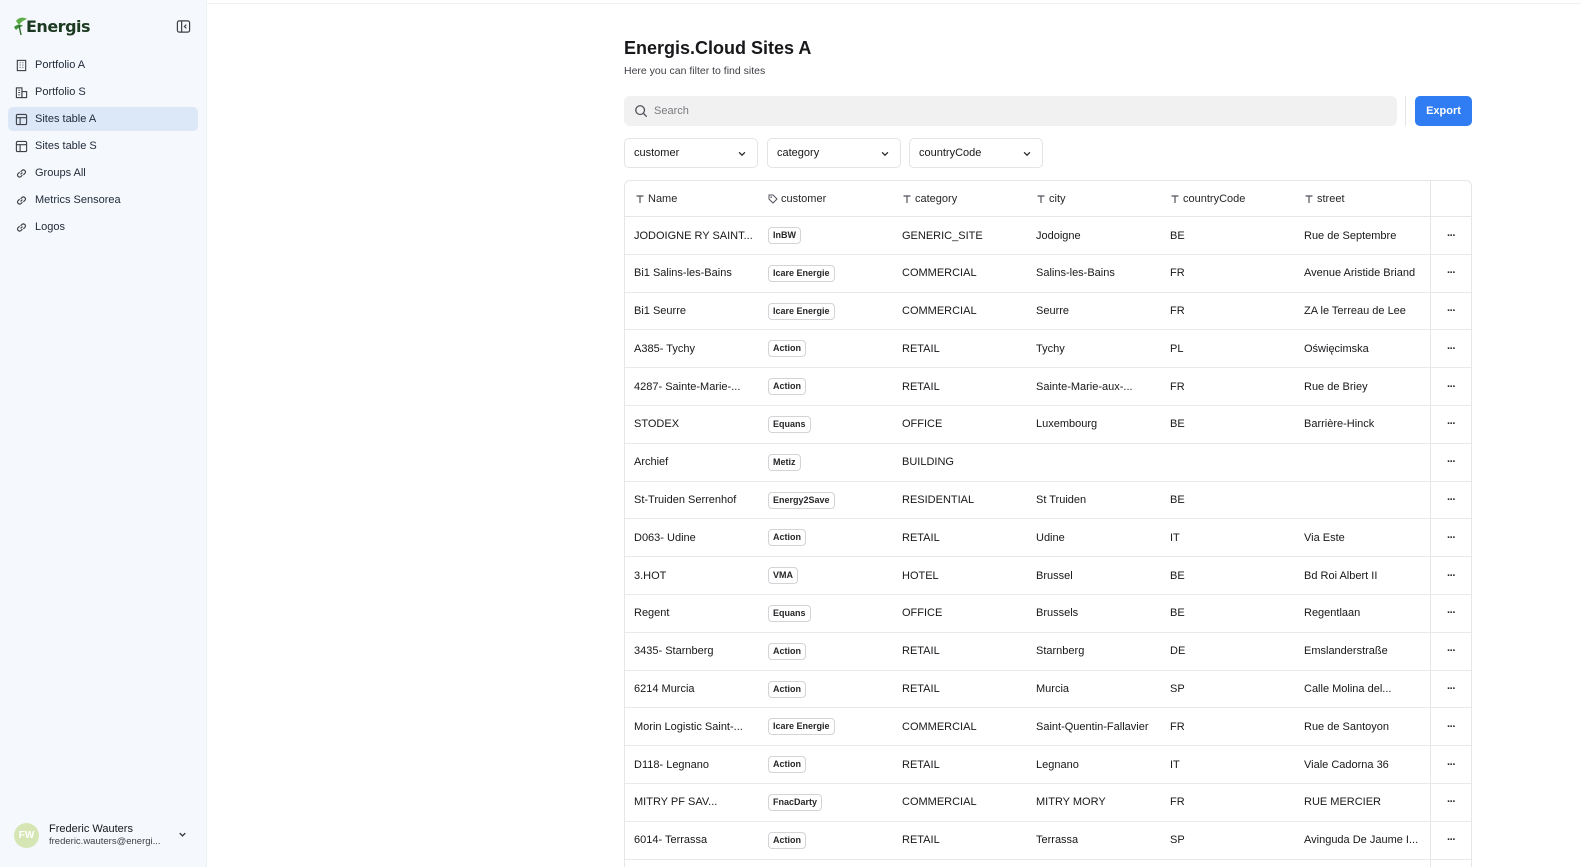  What do you see at coordinates (964, 386) in the screenshot?
I see `cell-category: RETAIL` at bounding box center [964, 386].